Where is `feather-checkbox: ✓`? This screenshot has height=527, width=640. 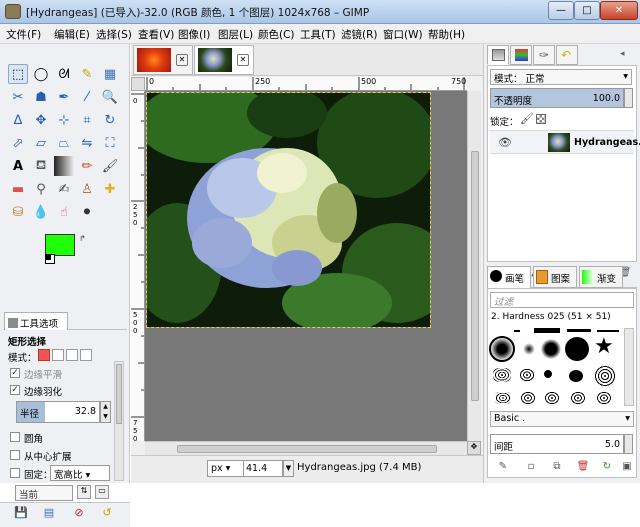
feather-checkbox: ✓ is located at coordinates (15, 390).